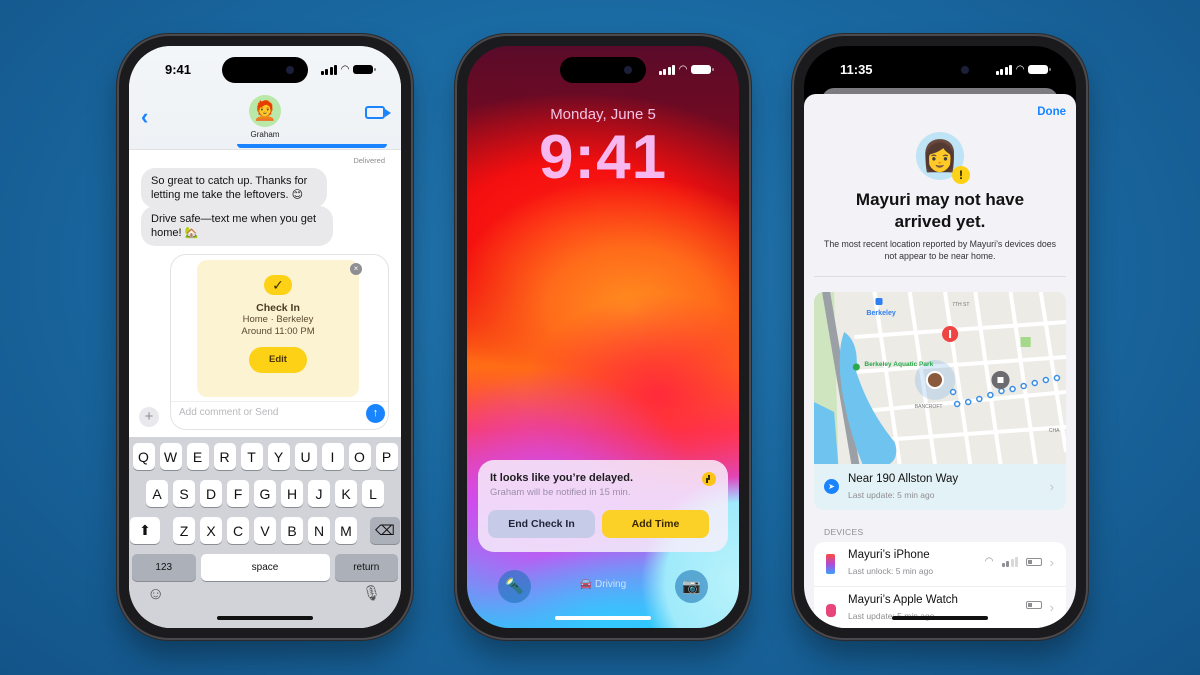  Describe the element at coordinates (378, 112) in the screenshot. I see `video-camera-icon` at that location.